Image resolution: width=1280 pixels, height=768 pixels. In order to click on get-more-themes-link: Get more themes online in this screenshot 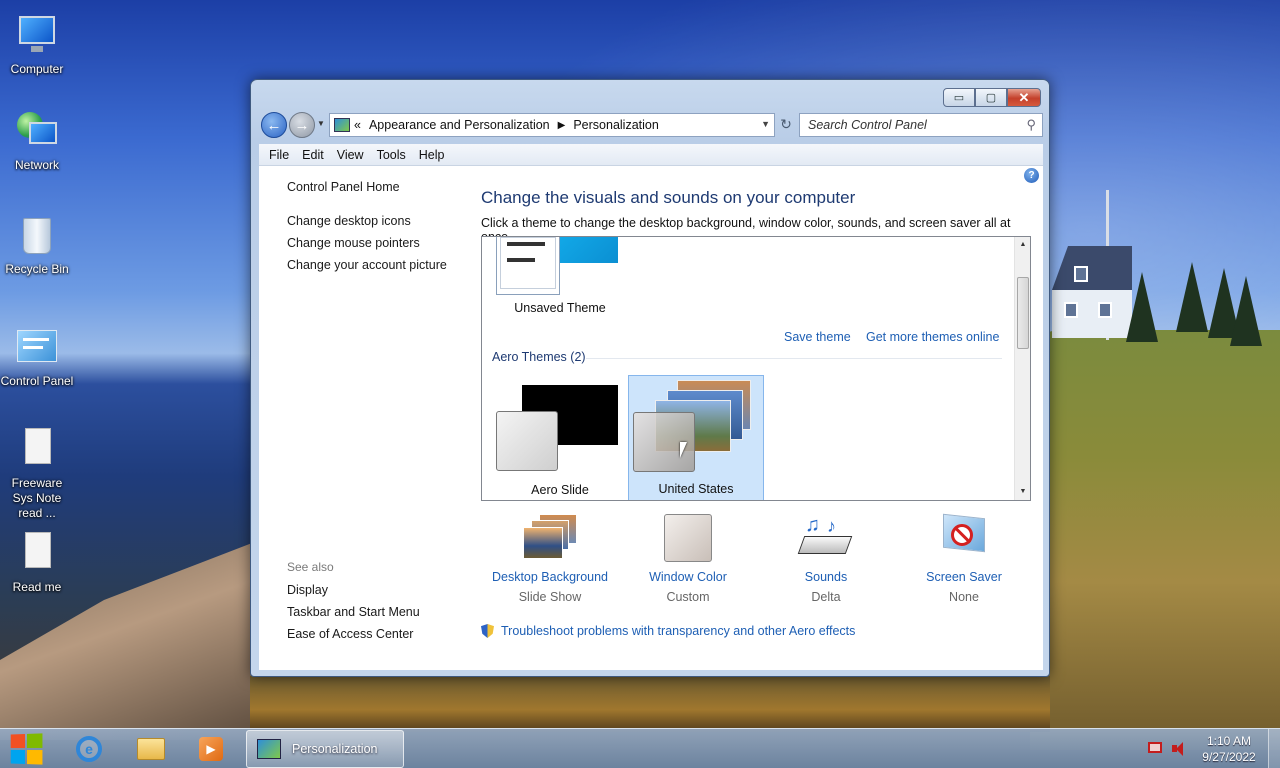, I will do `click(932, 337)`.